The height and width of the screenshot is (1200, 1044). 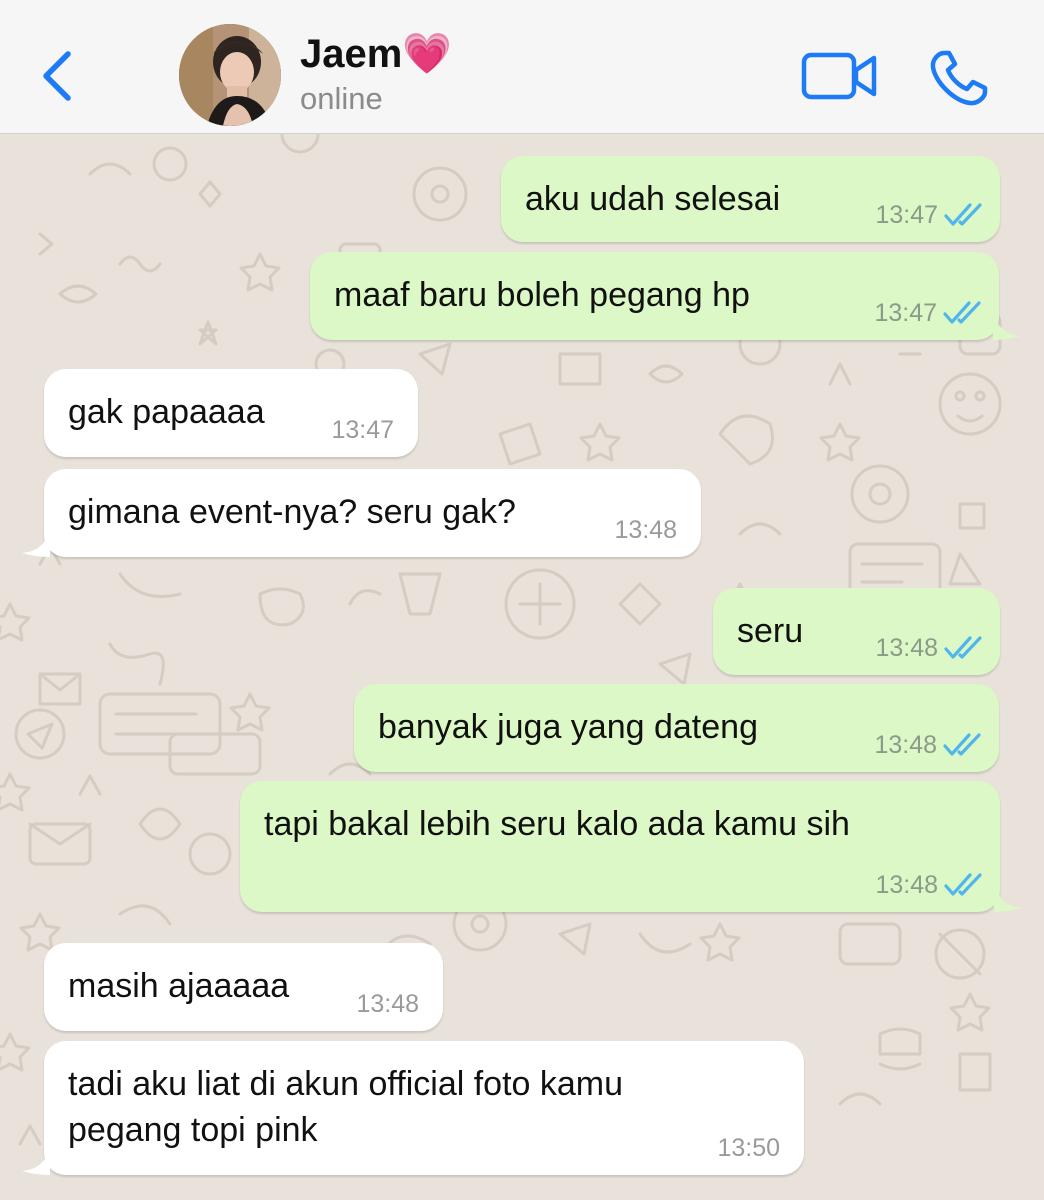 I want to click on contact-name-text: Jaem, so click(x=351, y=54).